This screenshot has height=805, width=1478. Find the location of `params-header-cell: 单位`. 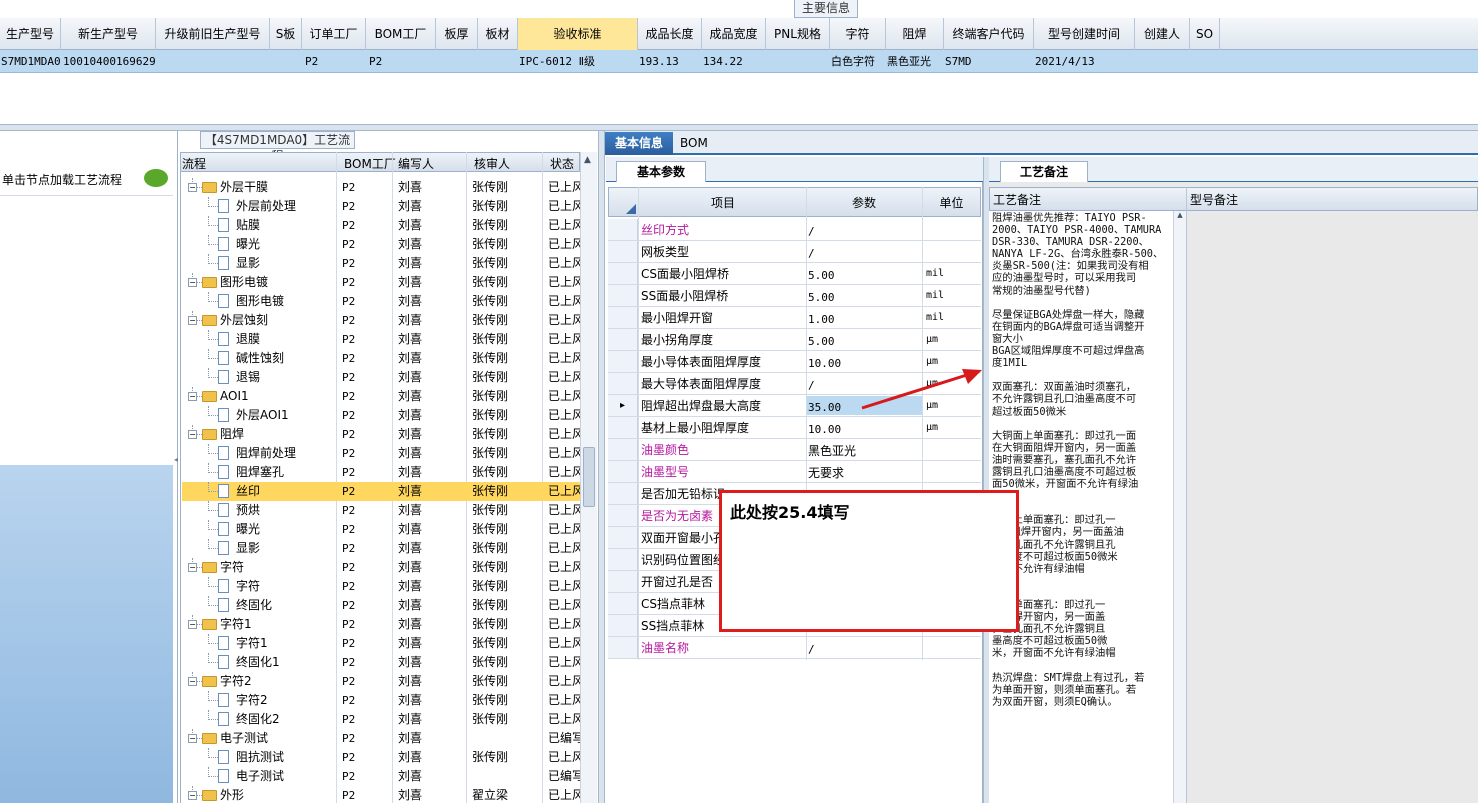

params-header-cell: 单位 is located at coordinates (951, 202).